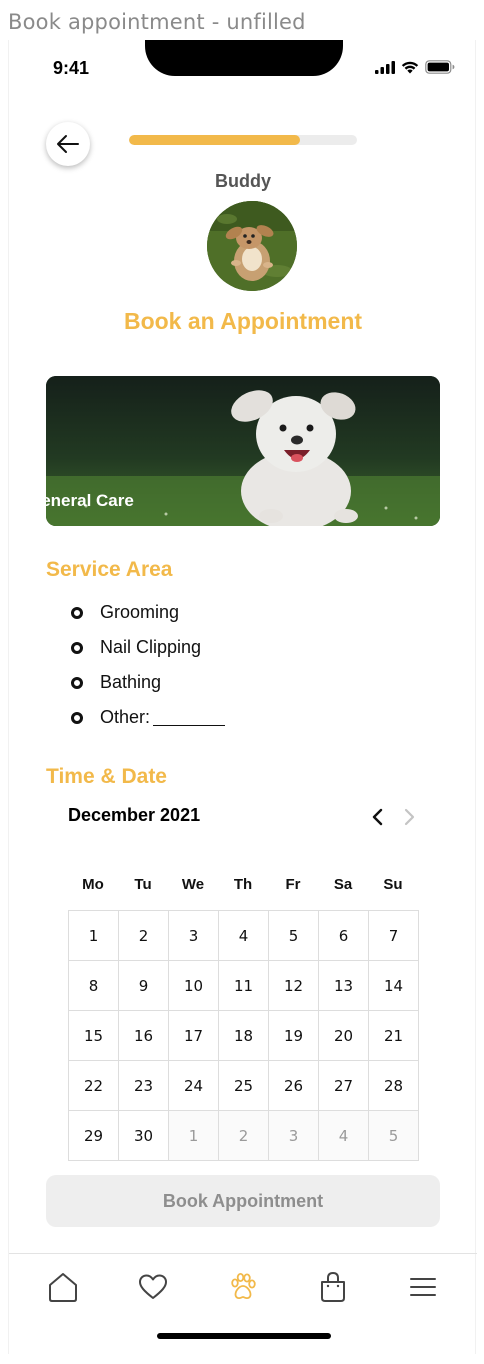 The width and height of the screenshot is (484, 1364). What do you see at coordinates (214, 140) in the screenshot?
I see `progress-fill` at bounding box center [214, 140].